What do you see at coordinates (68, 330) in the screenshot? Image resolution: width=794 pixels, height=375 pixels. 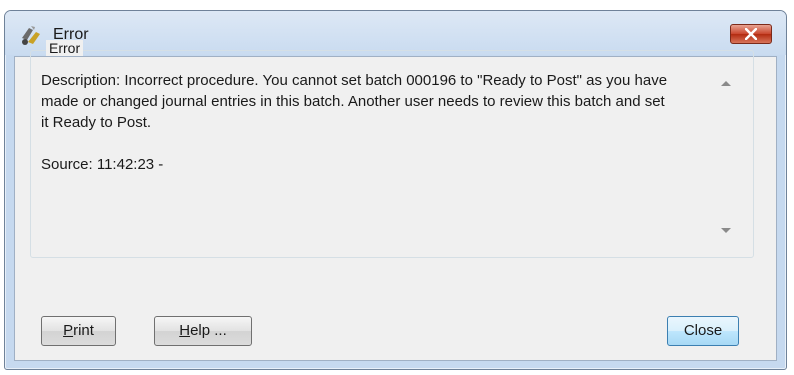 I see `print-mnemonic: P` at bounding box center [68, 330].